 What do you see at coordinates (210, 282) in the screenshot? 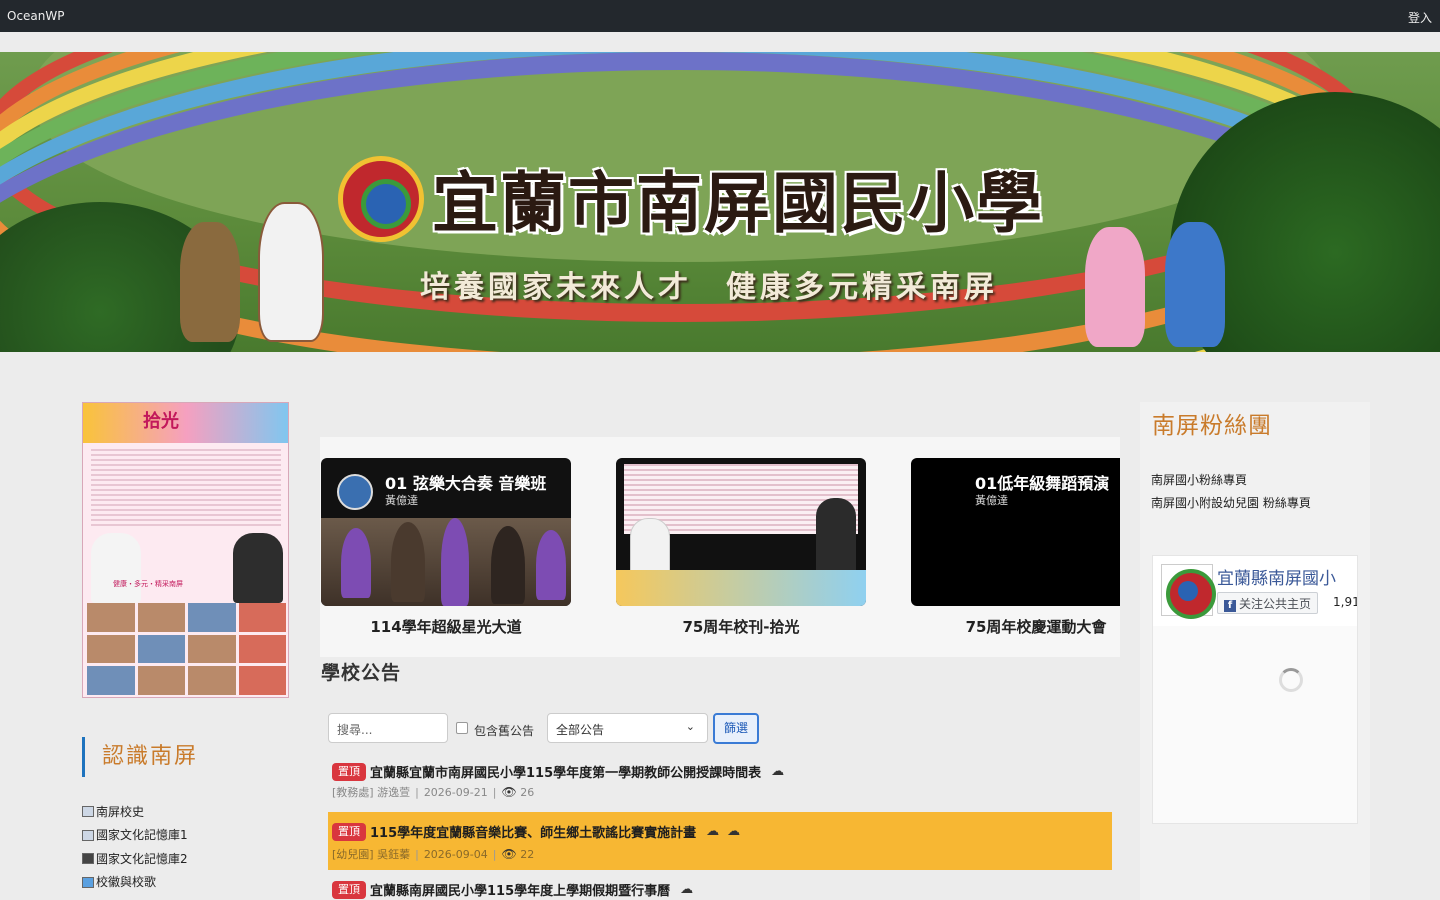
I see `explorer-character` at bounding box center [210, 282].